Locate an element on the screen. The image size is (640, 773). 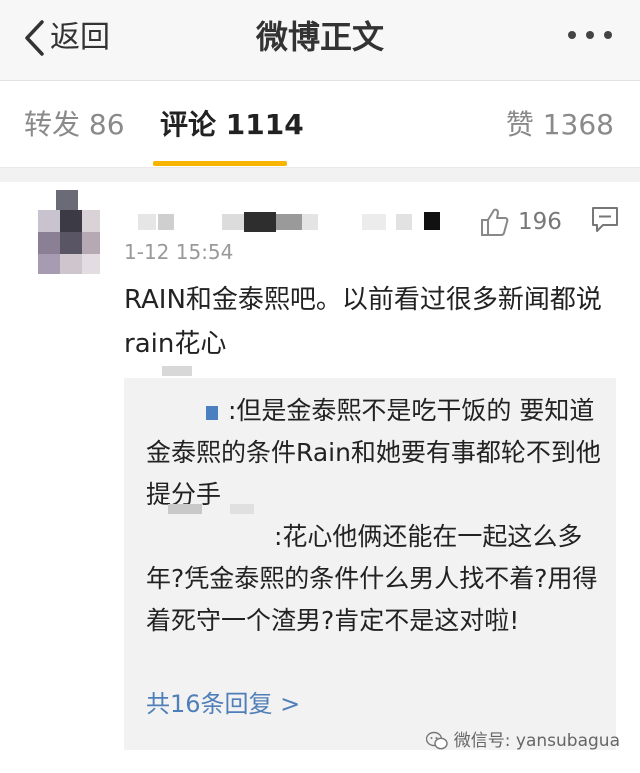
like-button: 196 is located at coordinates (520, 222).